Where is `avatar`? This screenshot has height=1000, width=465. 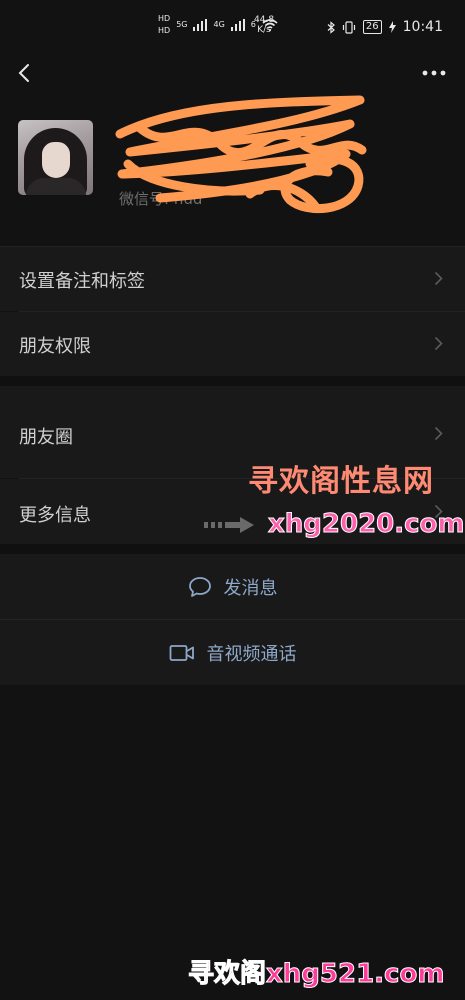 avatar is located at coordinates (55, 157).